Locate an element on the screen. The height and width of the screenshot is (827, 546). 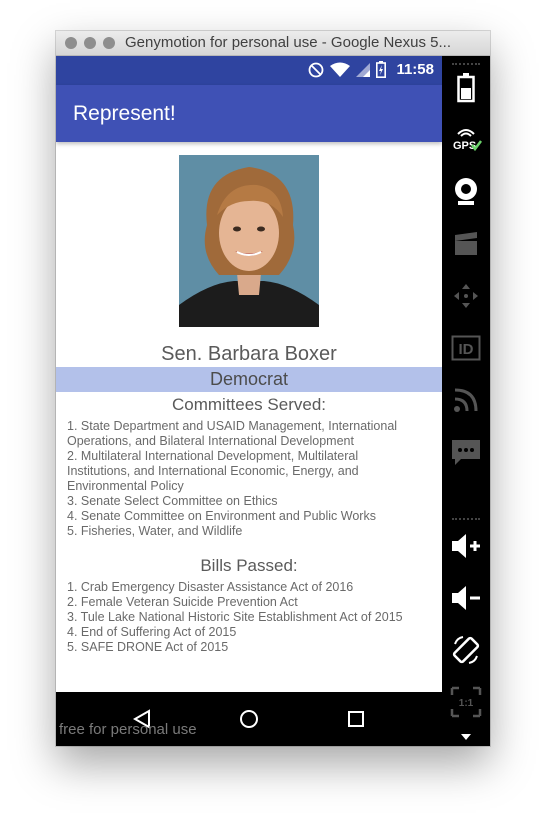
remote-control-widget-button is located at coordinates (466, 296).